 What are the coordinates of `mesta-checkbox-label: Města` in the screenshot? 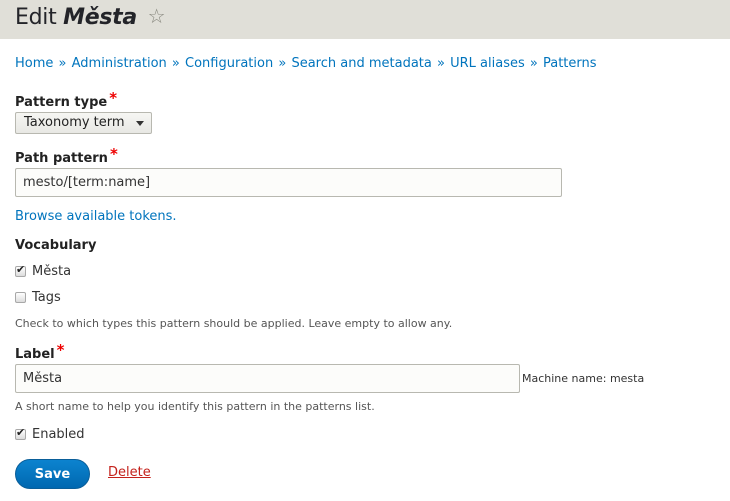 It's located at (52, 271).